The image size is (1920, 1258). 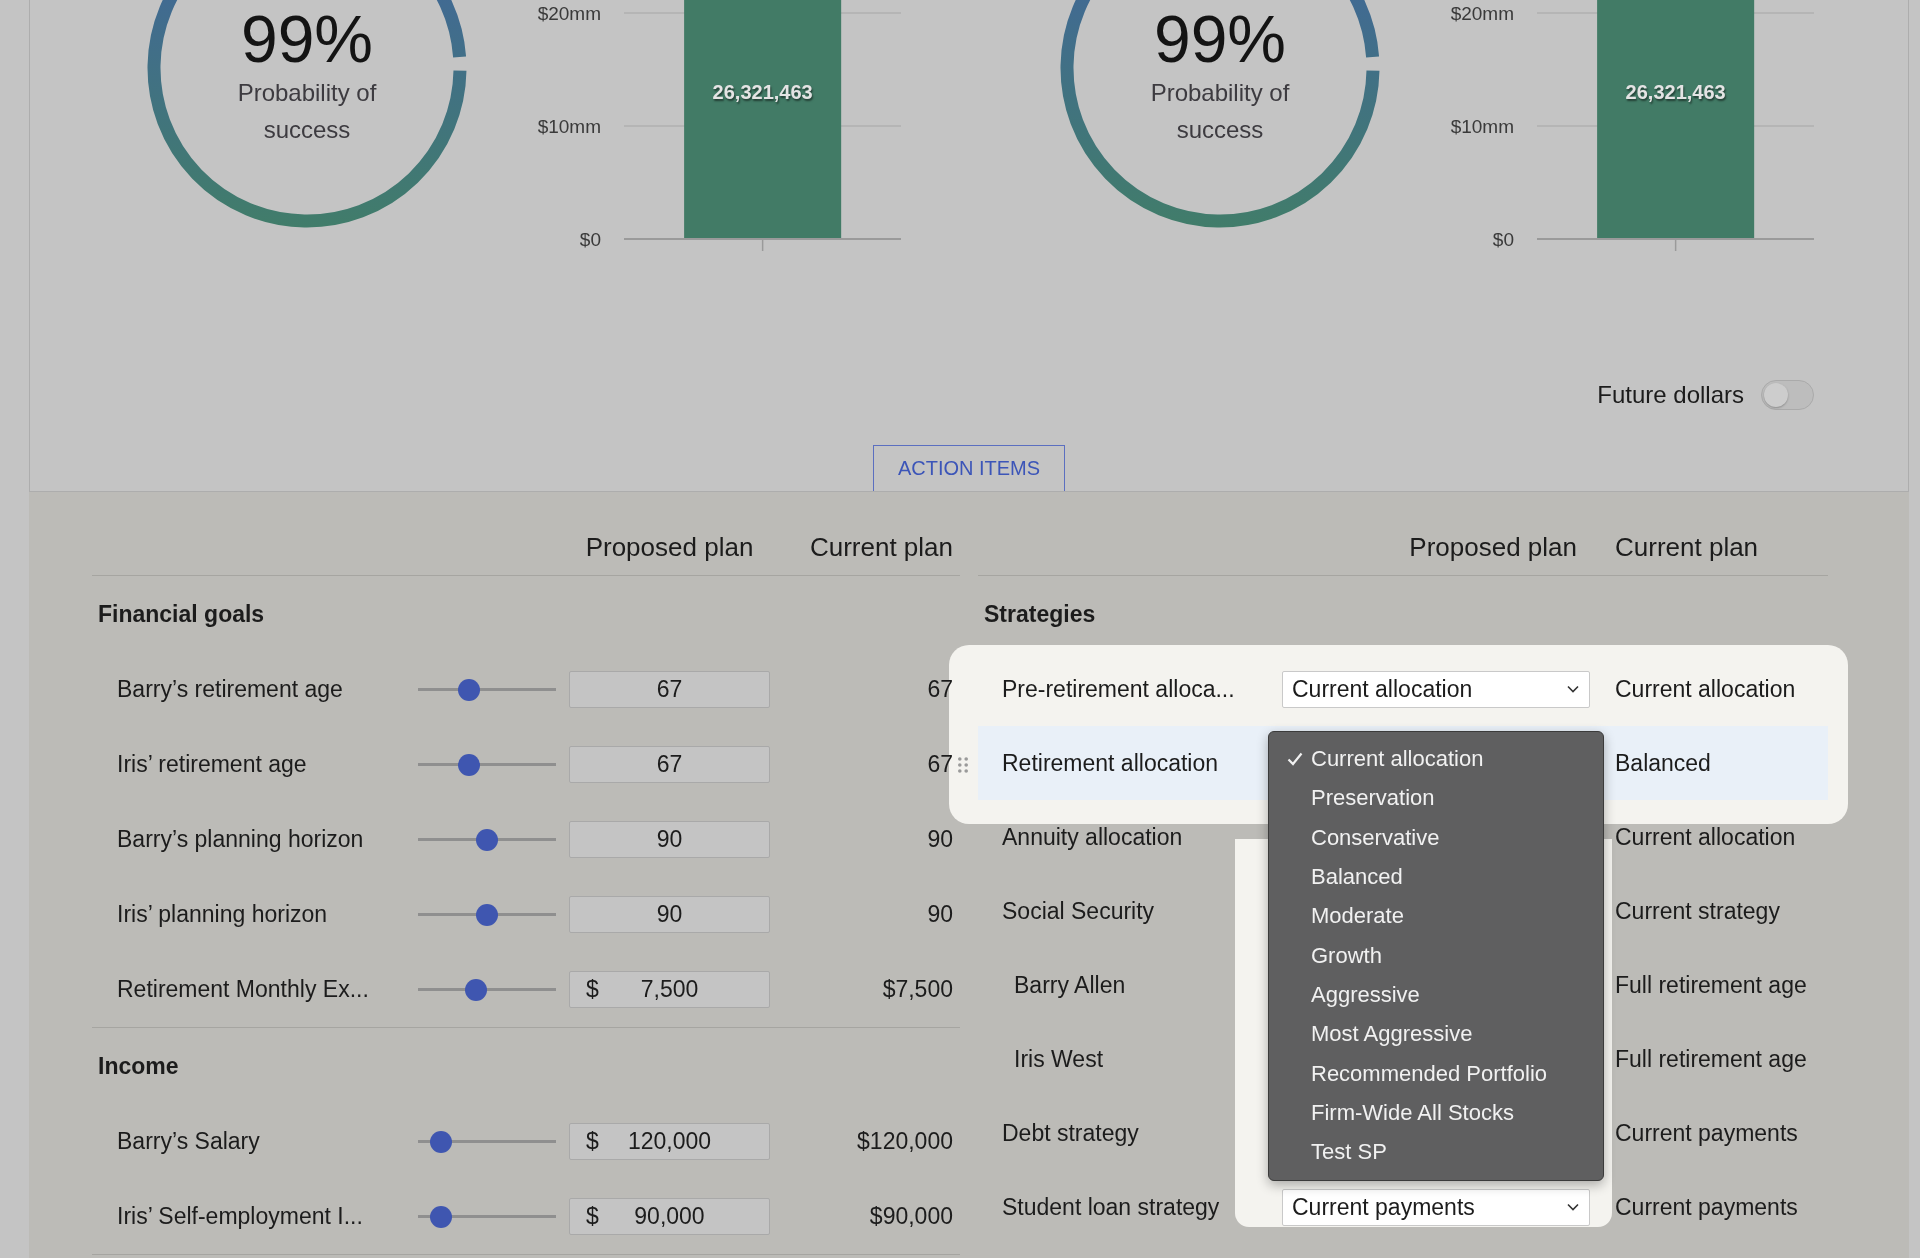 I want to click on menu-option: Conservative, so click(x=1436, y=838).